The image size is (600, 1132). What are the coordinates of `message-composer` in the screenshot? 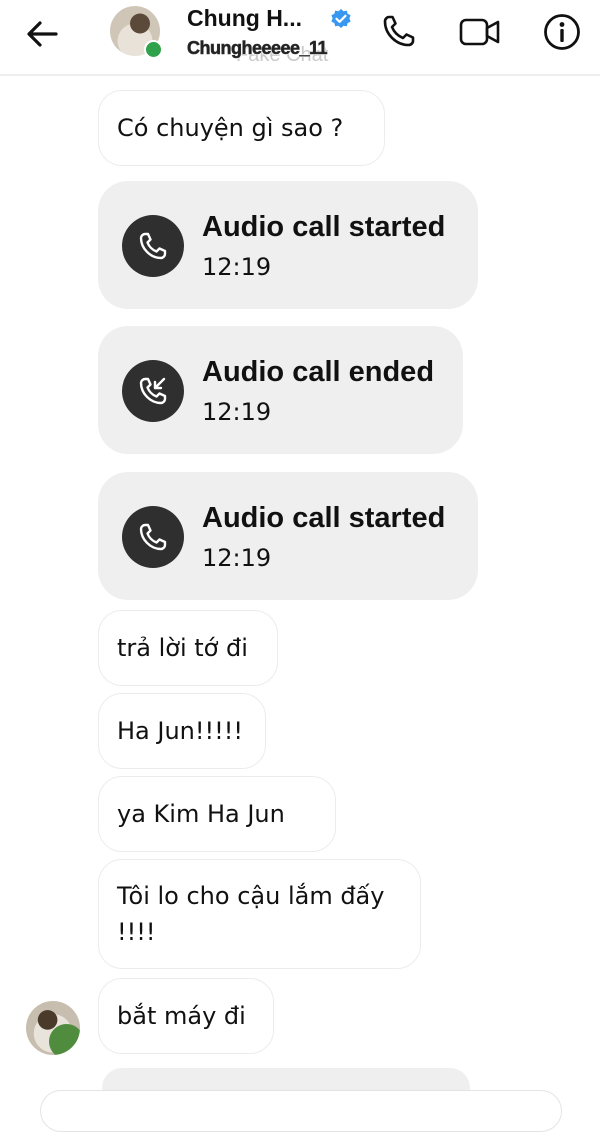 It's located at (301, 1111).